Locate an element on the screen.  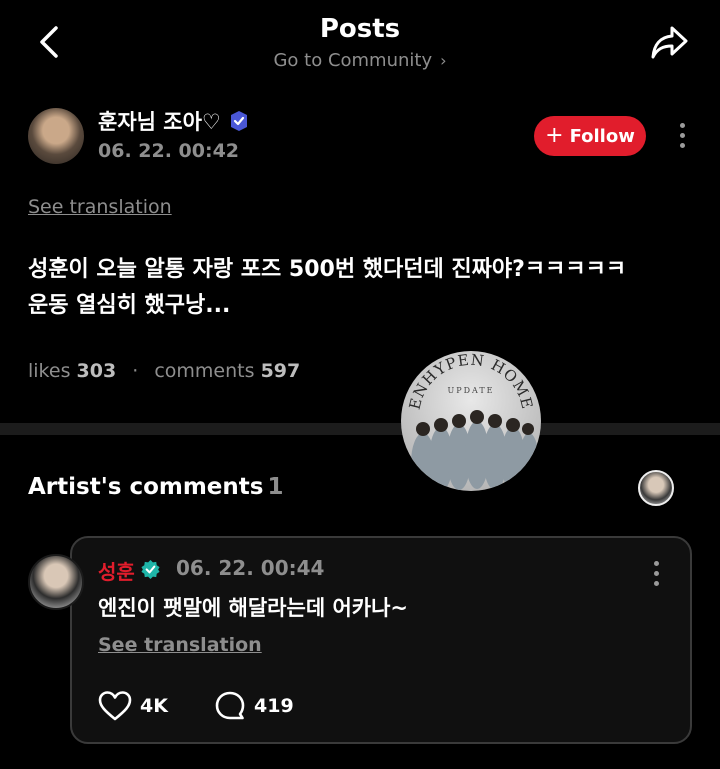
commenter-name: 성훈 is located at coordinates (116, 570).